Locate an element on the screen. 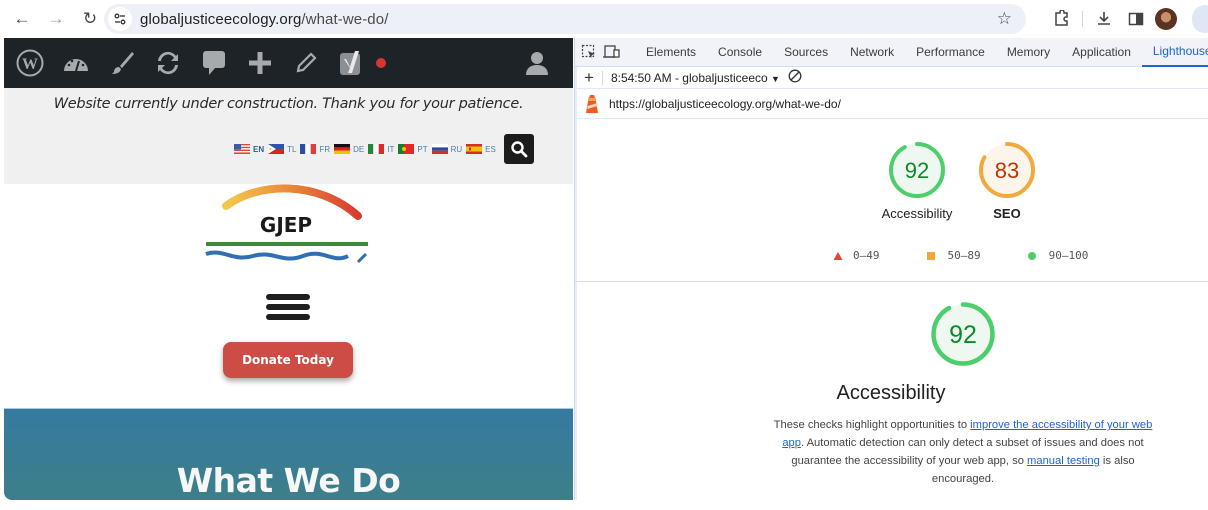 Image resolution: width=1208 pixels, height=510 pixels. bookmark-star-icon: ☆ is located at coordinates (1004, 19).